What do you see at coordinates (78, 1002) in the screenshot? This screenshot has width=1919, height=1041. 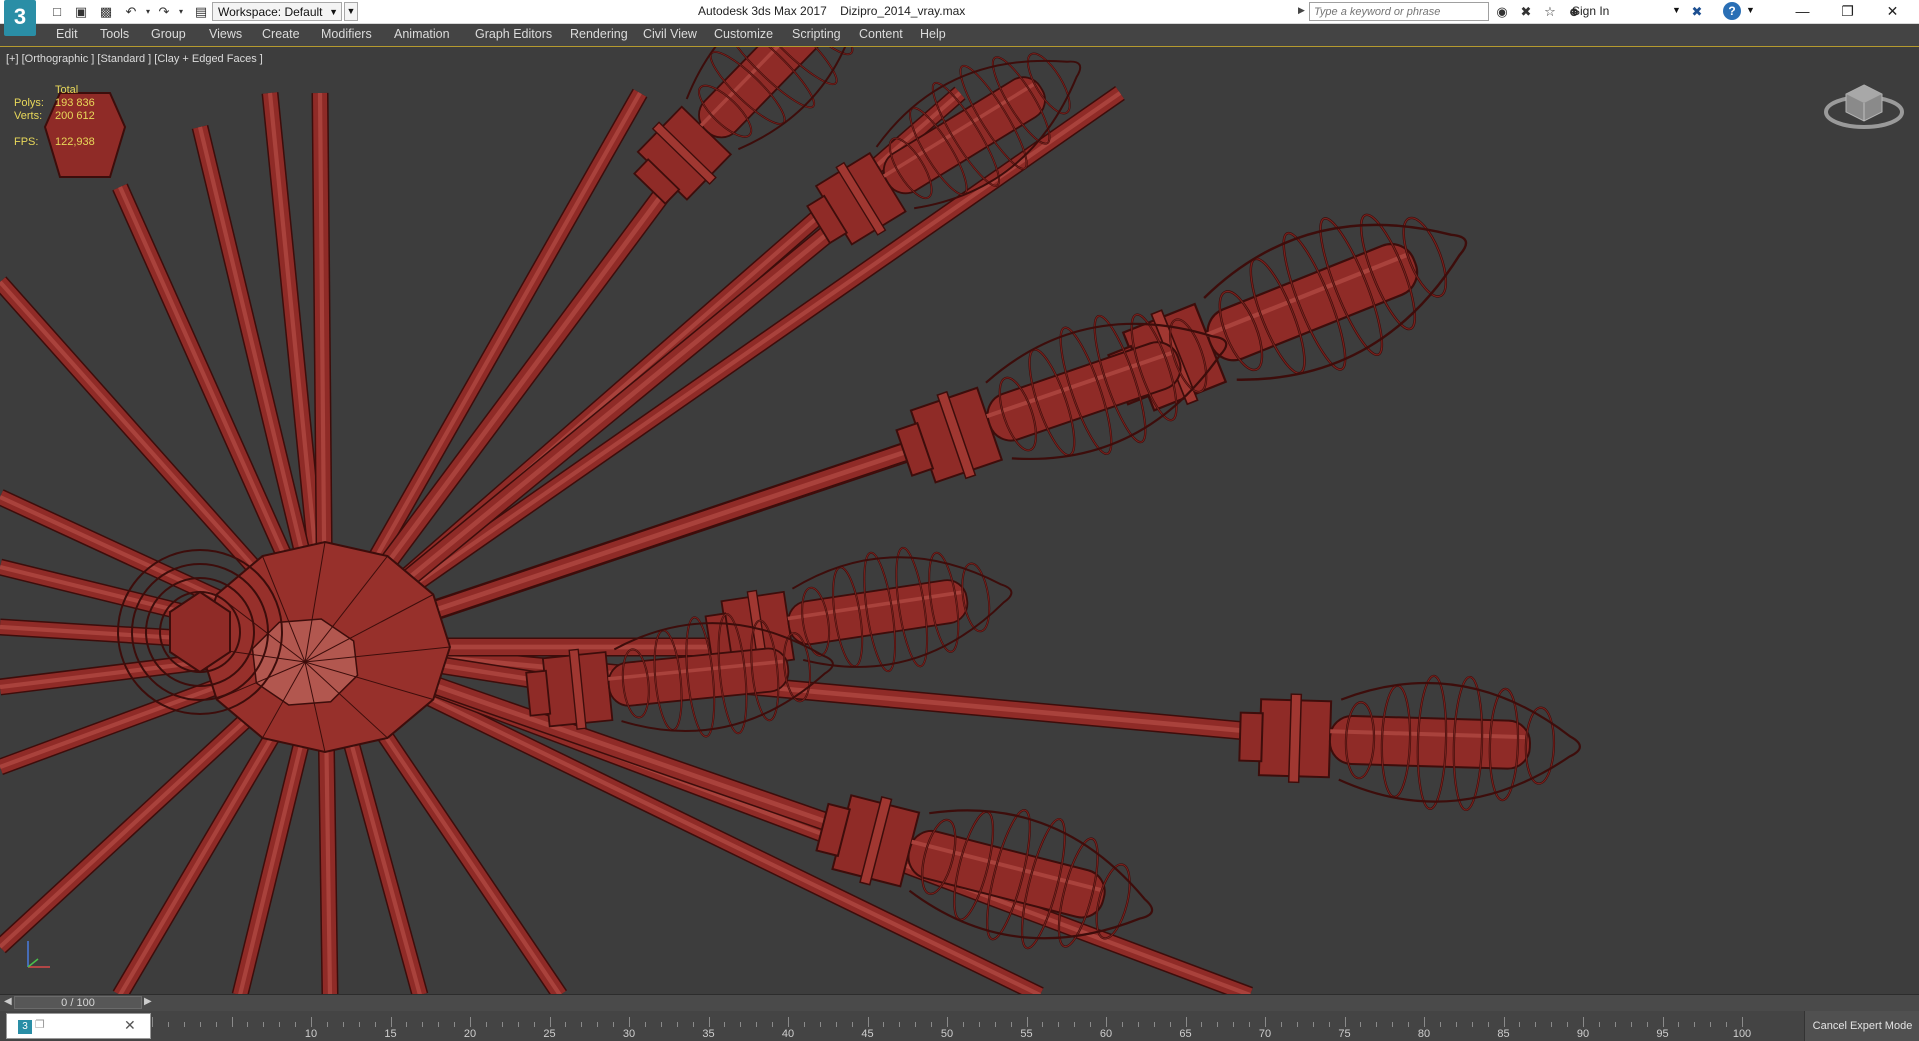 I see `time-slider-thumb: 0 / 100` at bounding box center [78, 1002].